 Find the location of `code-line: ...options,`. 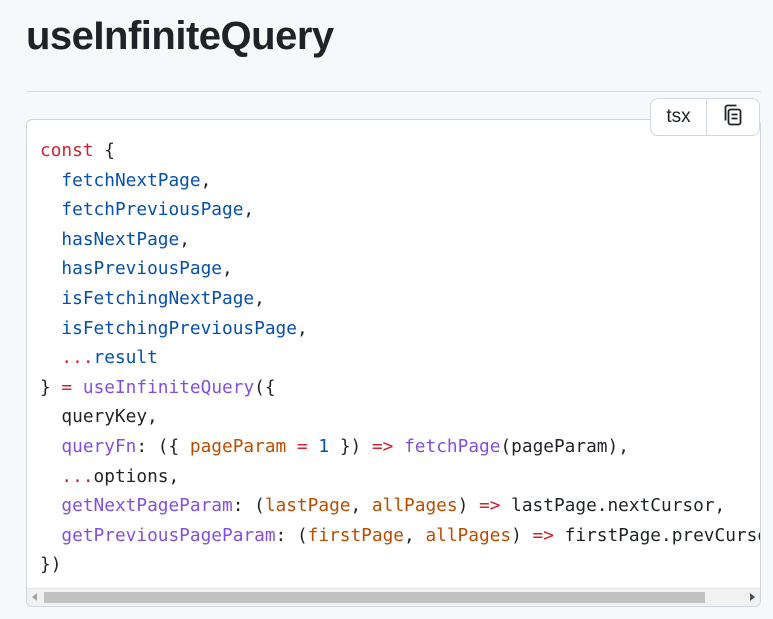

code-line: ...options, is located at coordinates (400, 477).